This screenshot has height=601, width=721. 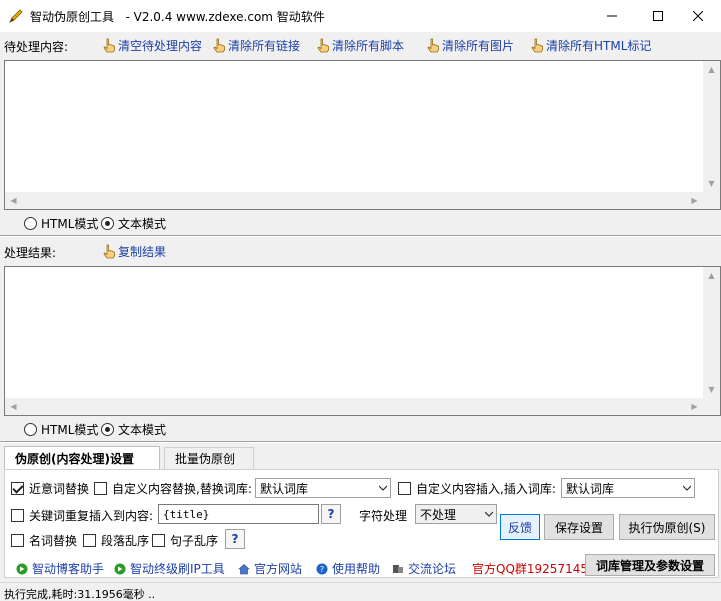 I want to click on insert-library-select: 默认词库, so click(x=628, y=488).